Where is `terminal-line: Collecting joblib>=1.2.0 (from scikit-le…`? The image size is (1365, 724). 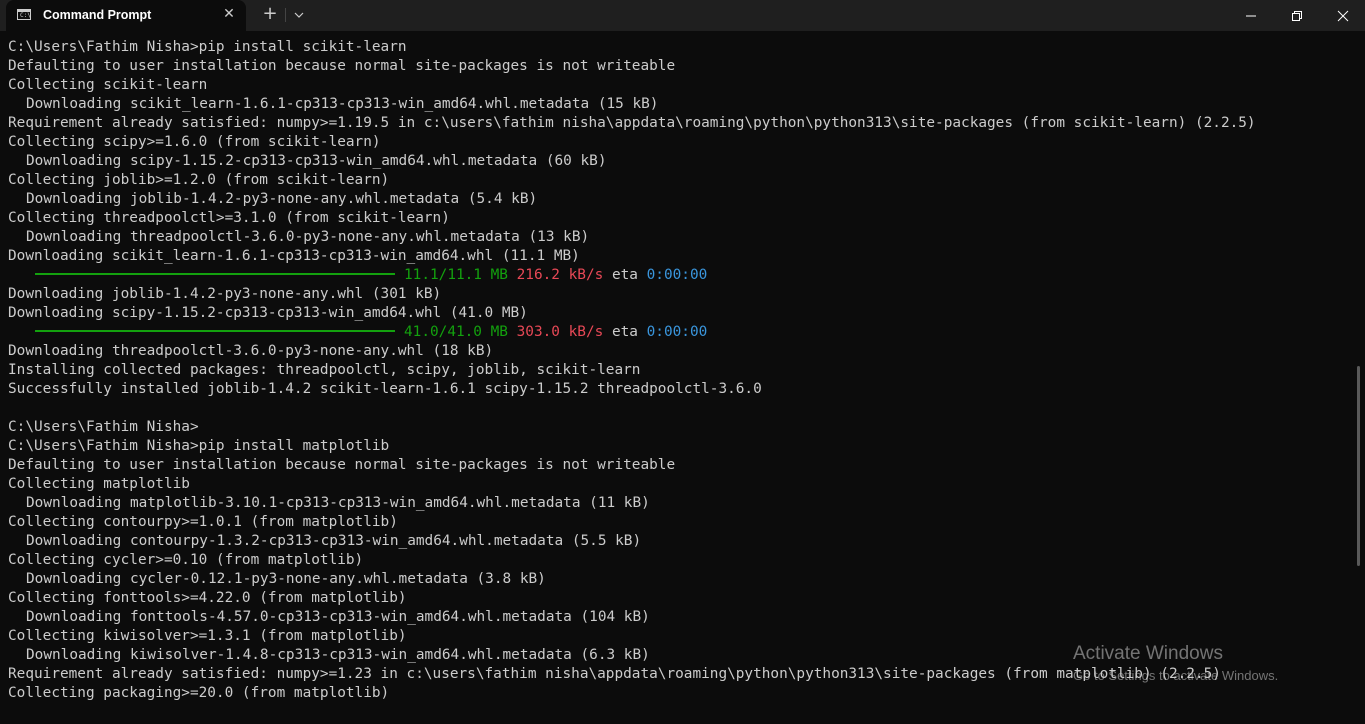
terminal-line: Collecting joblib>=1.2.0 (from scikit-le… is located at coordinates (199, 180).